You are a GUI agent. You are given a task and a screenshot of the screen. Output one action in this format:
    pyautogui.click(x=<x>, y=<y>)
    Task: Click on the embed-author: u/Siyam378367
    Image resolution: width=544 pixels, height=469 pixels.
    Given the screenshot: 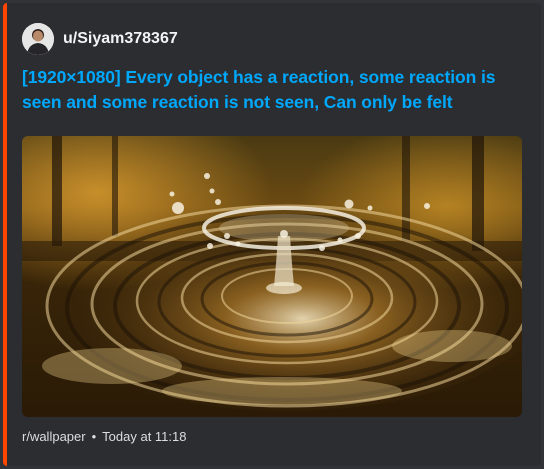 What is the action you would take?
    pyautogui.click(x=100, y=39)
    